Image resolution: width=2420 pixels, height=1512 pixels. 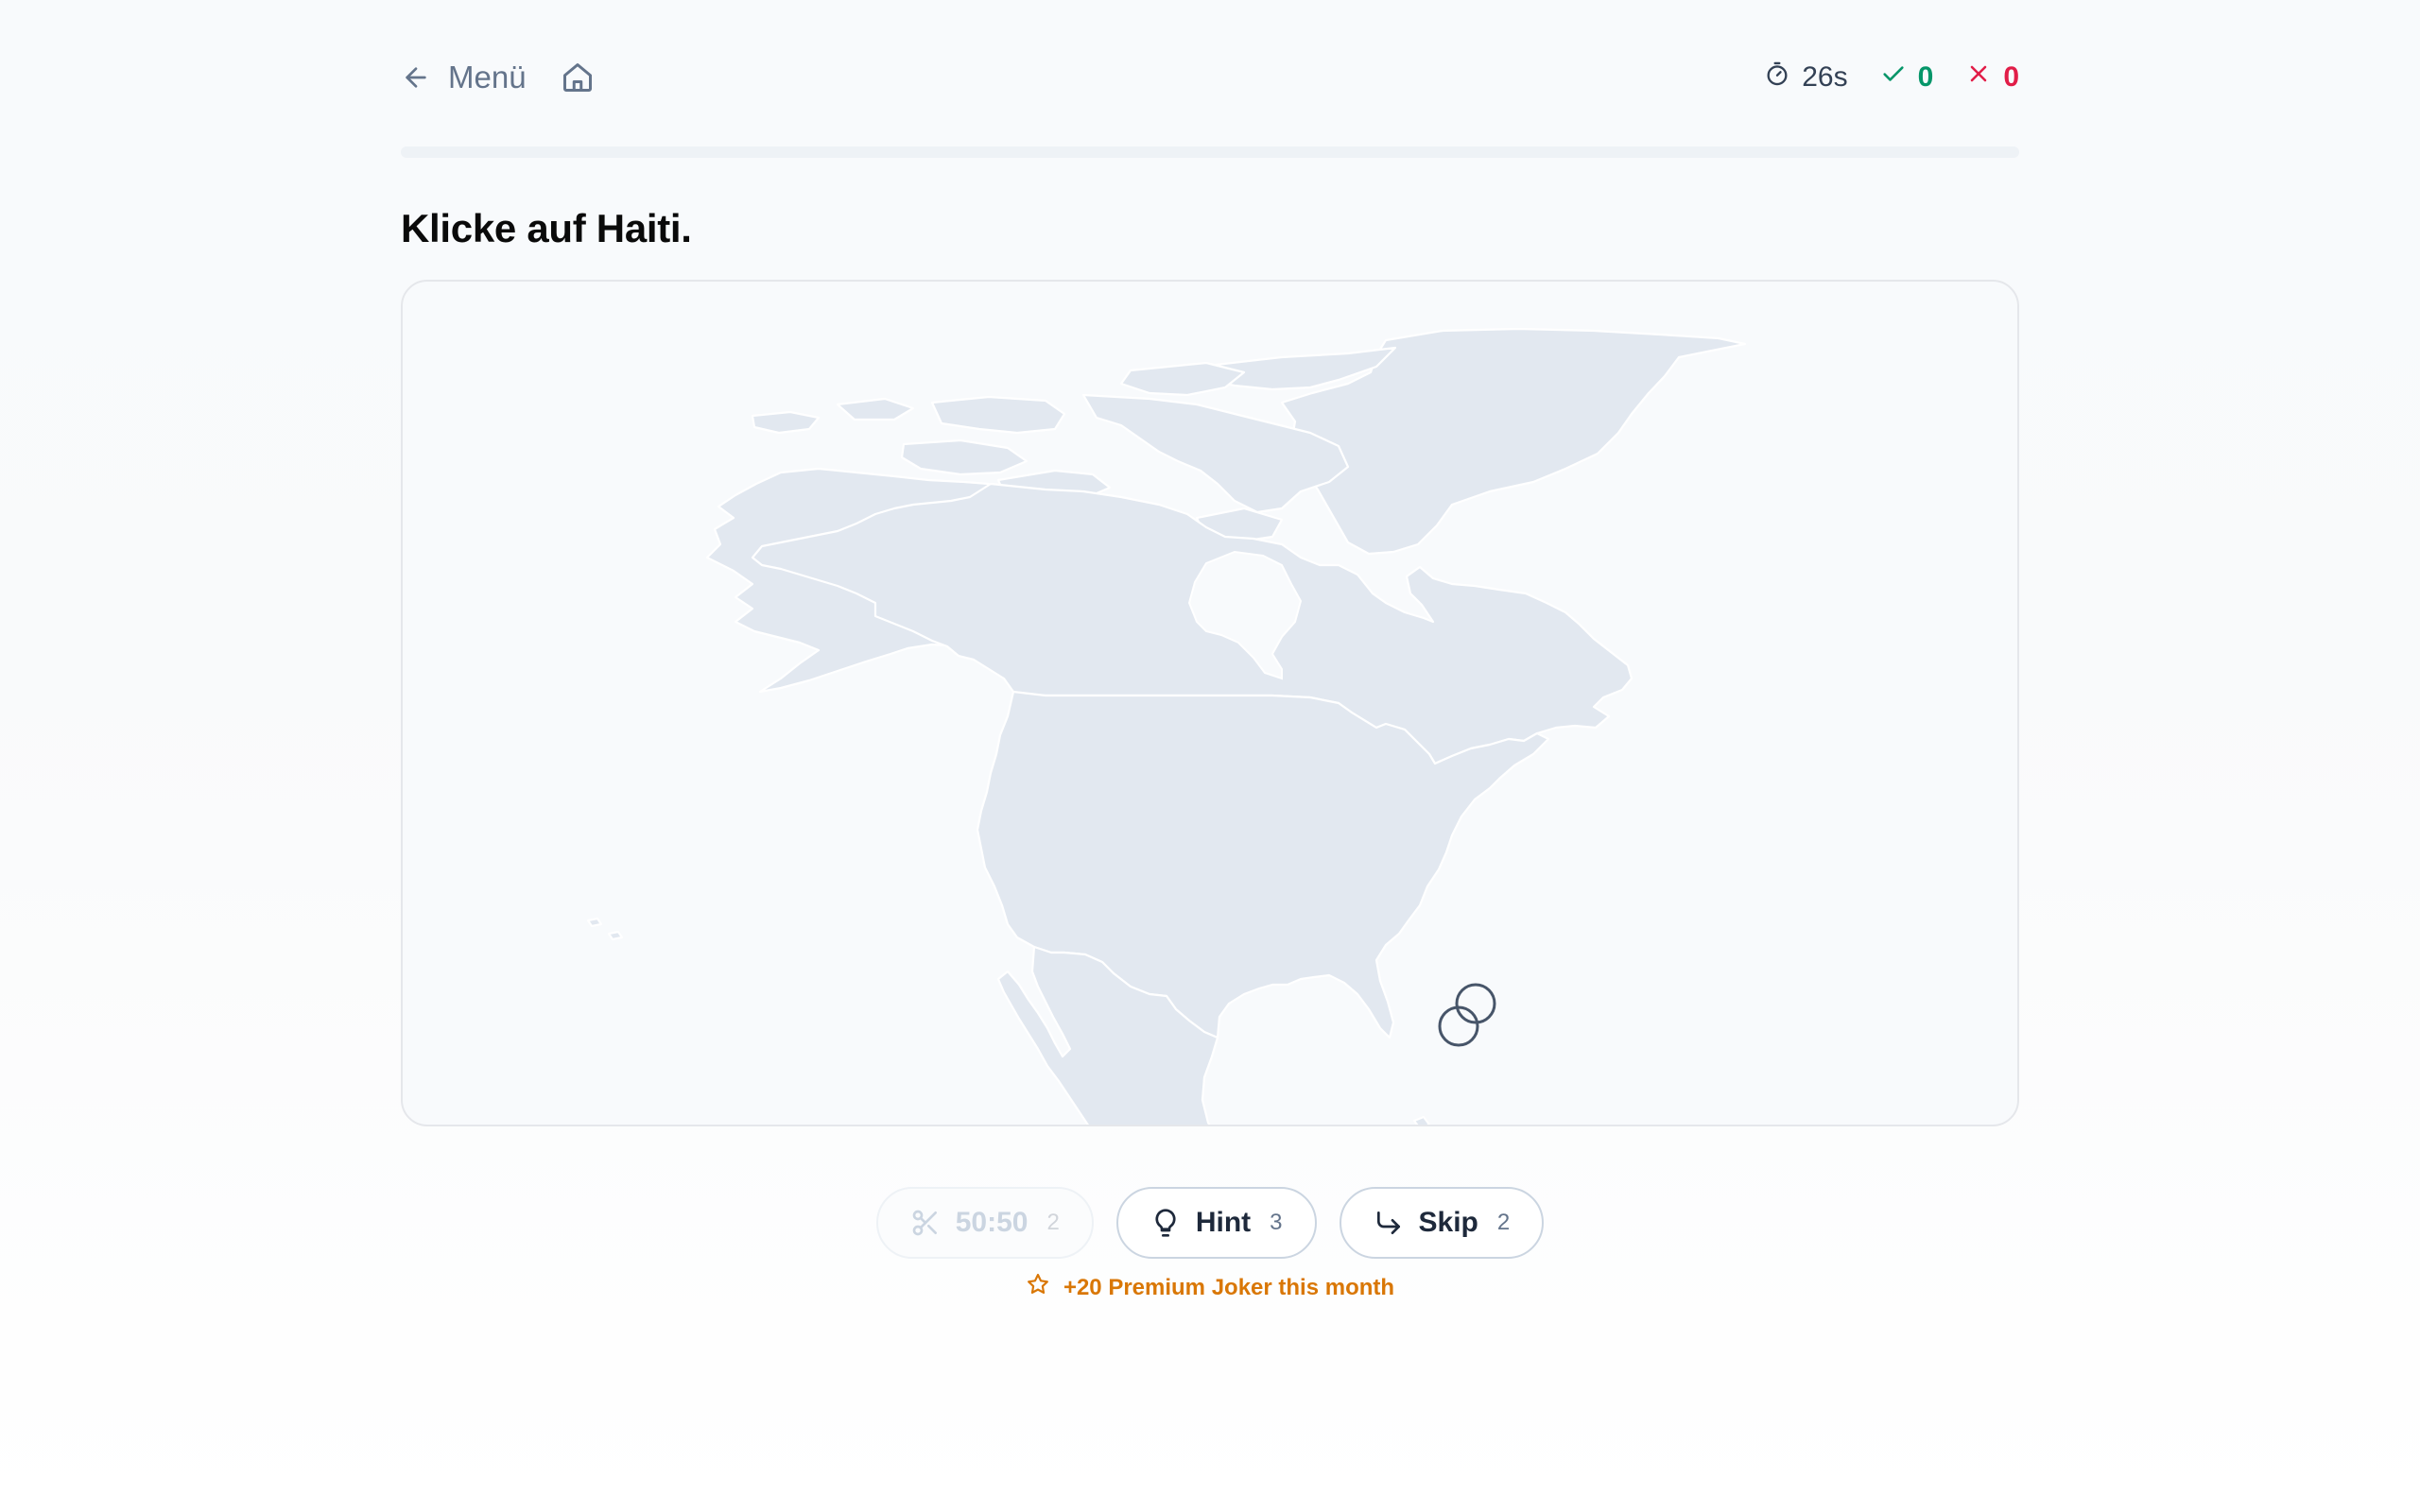 I want to click on fifty-fifty-count: 2, so click(x=1053, y=1222).